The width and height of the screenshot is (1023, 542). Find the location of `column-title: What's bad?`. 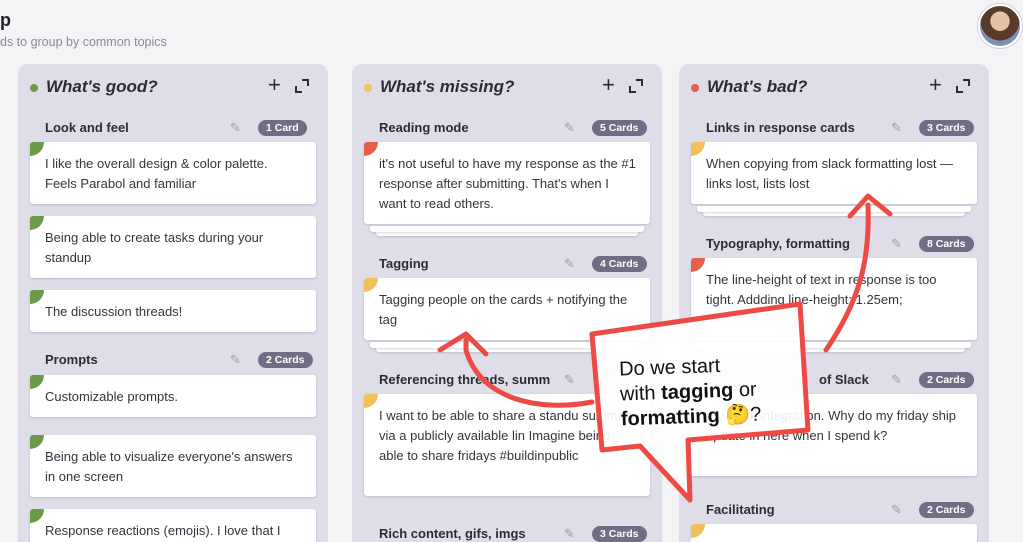

column-title: What's bad? is located at coordinates (757, 86).